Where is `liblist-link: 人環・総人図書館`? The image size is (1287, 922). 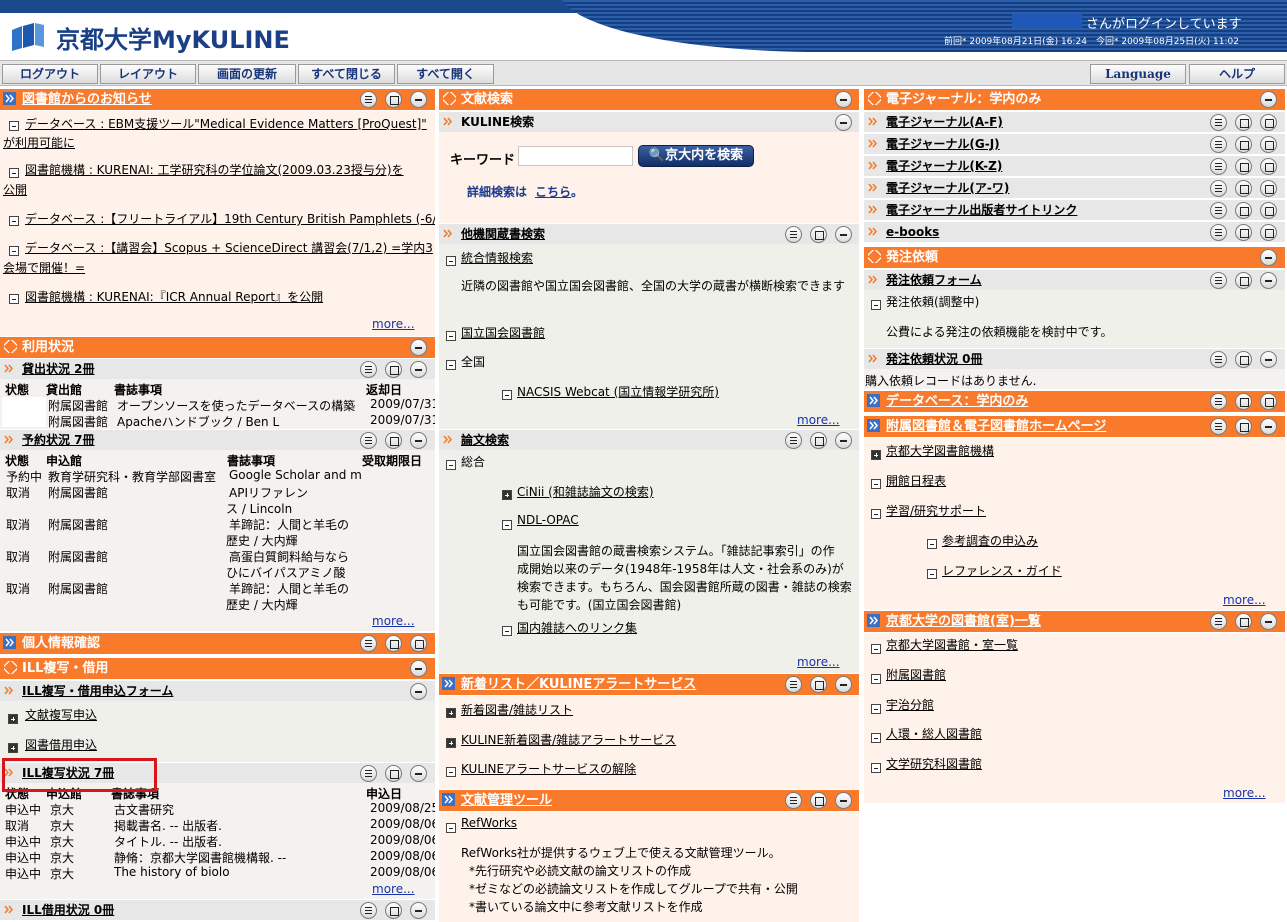 liblist-link: 人環・総人図書館 is located at coordinates (934, 733).